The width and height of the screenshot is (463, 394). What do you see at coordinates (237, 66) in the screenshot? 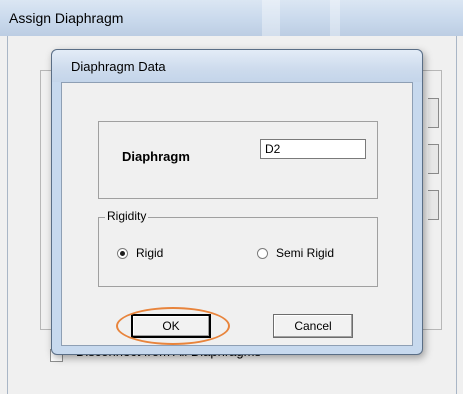
I see `dialog-titlebar: Diaphragm Data` at bounding box center [237, 66].